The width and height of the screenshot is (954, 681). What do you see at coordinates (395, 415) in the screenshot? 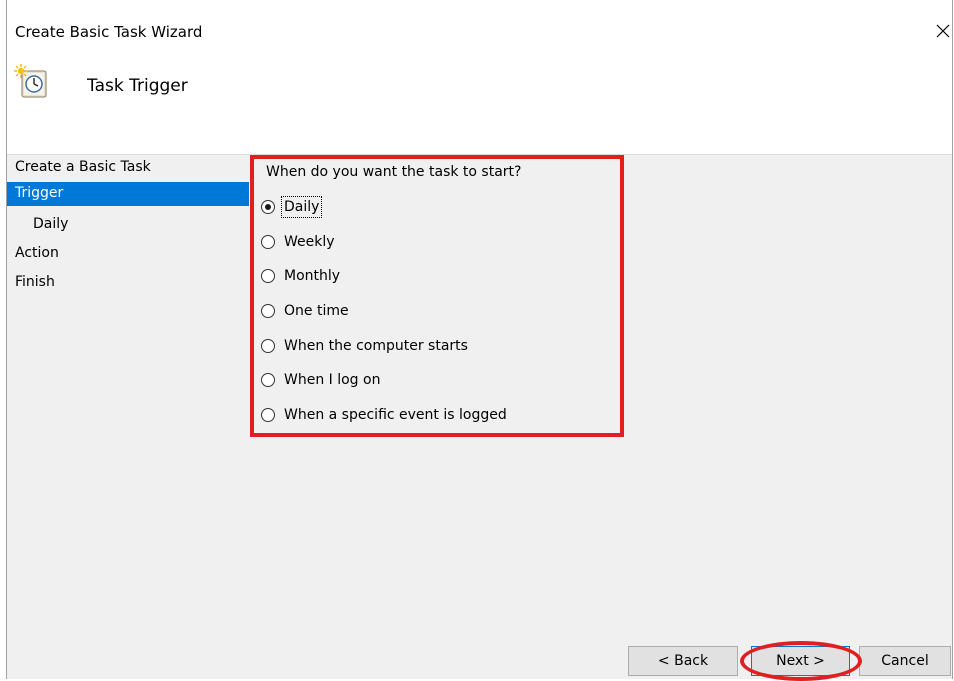
I see `radio-label: When a specific event is logged` at bounding box center [395, 415].